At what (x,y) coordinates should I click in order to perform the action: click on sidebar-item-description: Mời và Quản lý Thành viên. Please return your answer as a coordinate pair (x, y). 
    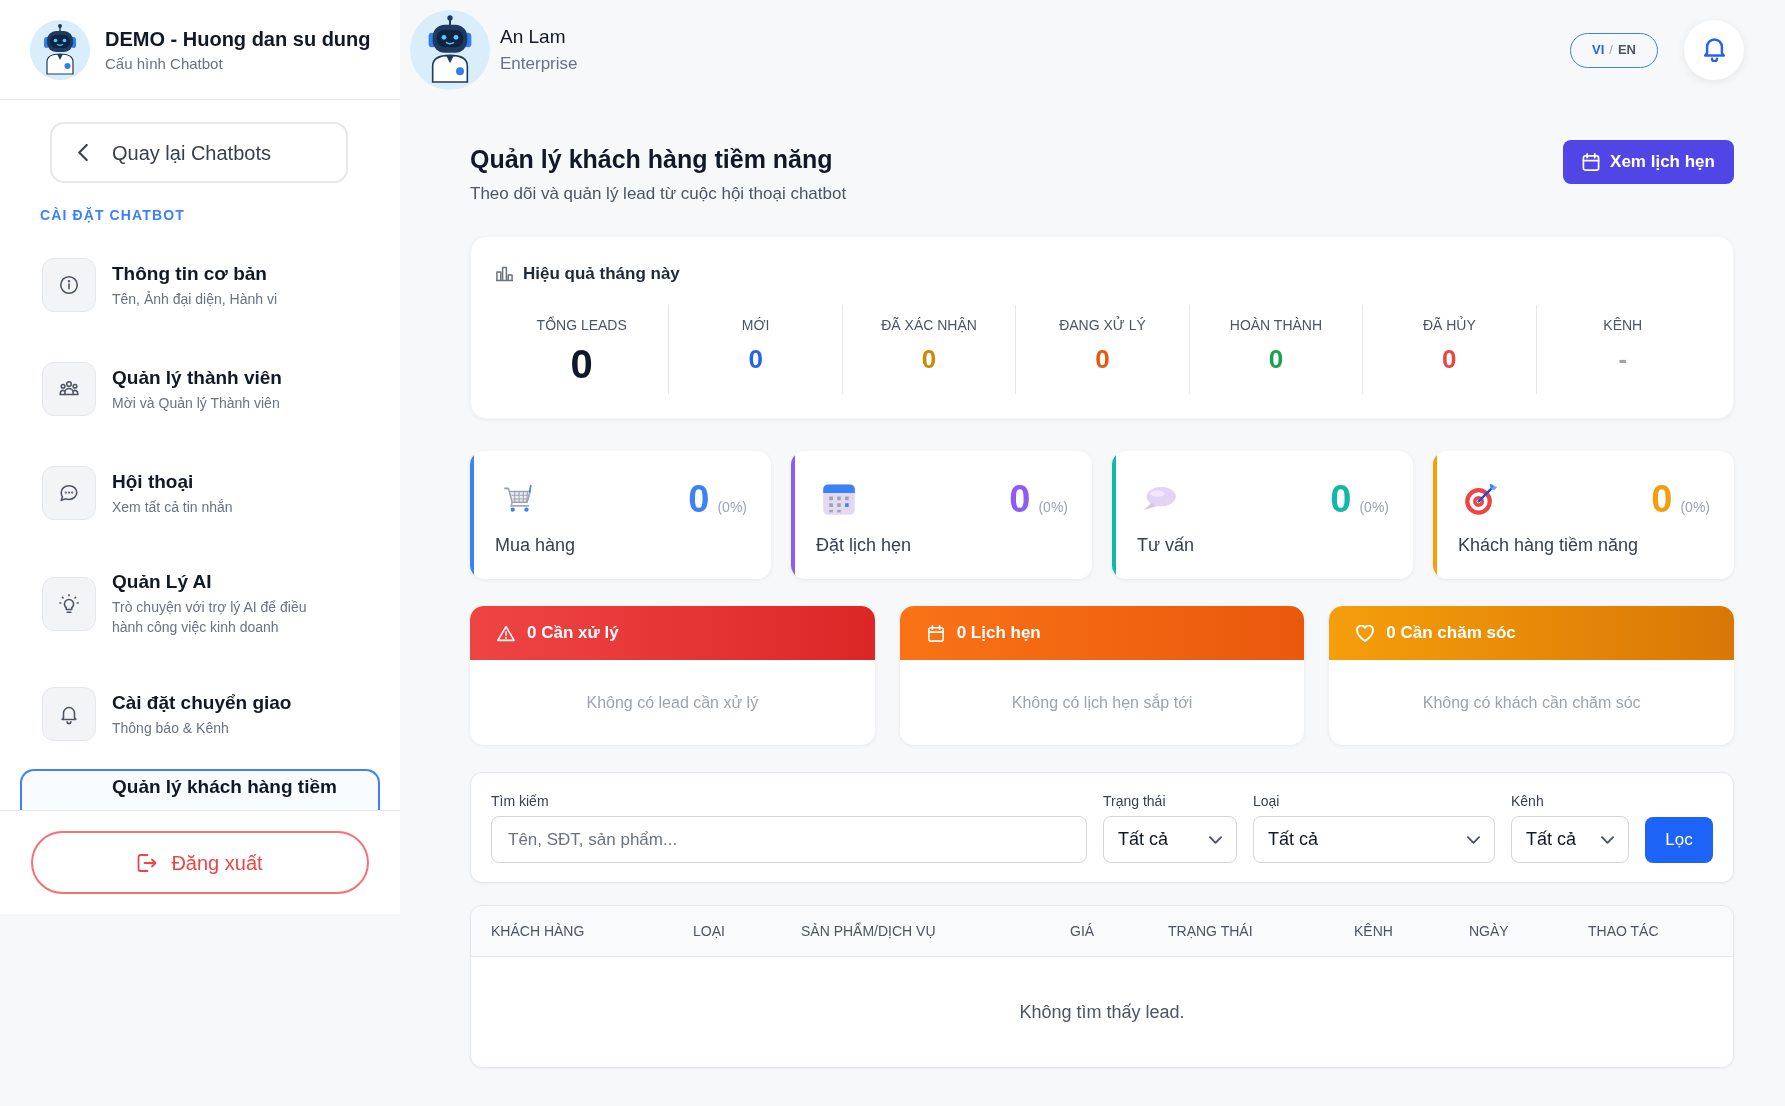
    Looking at the image, I should click on (196, 403).